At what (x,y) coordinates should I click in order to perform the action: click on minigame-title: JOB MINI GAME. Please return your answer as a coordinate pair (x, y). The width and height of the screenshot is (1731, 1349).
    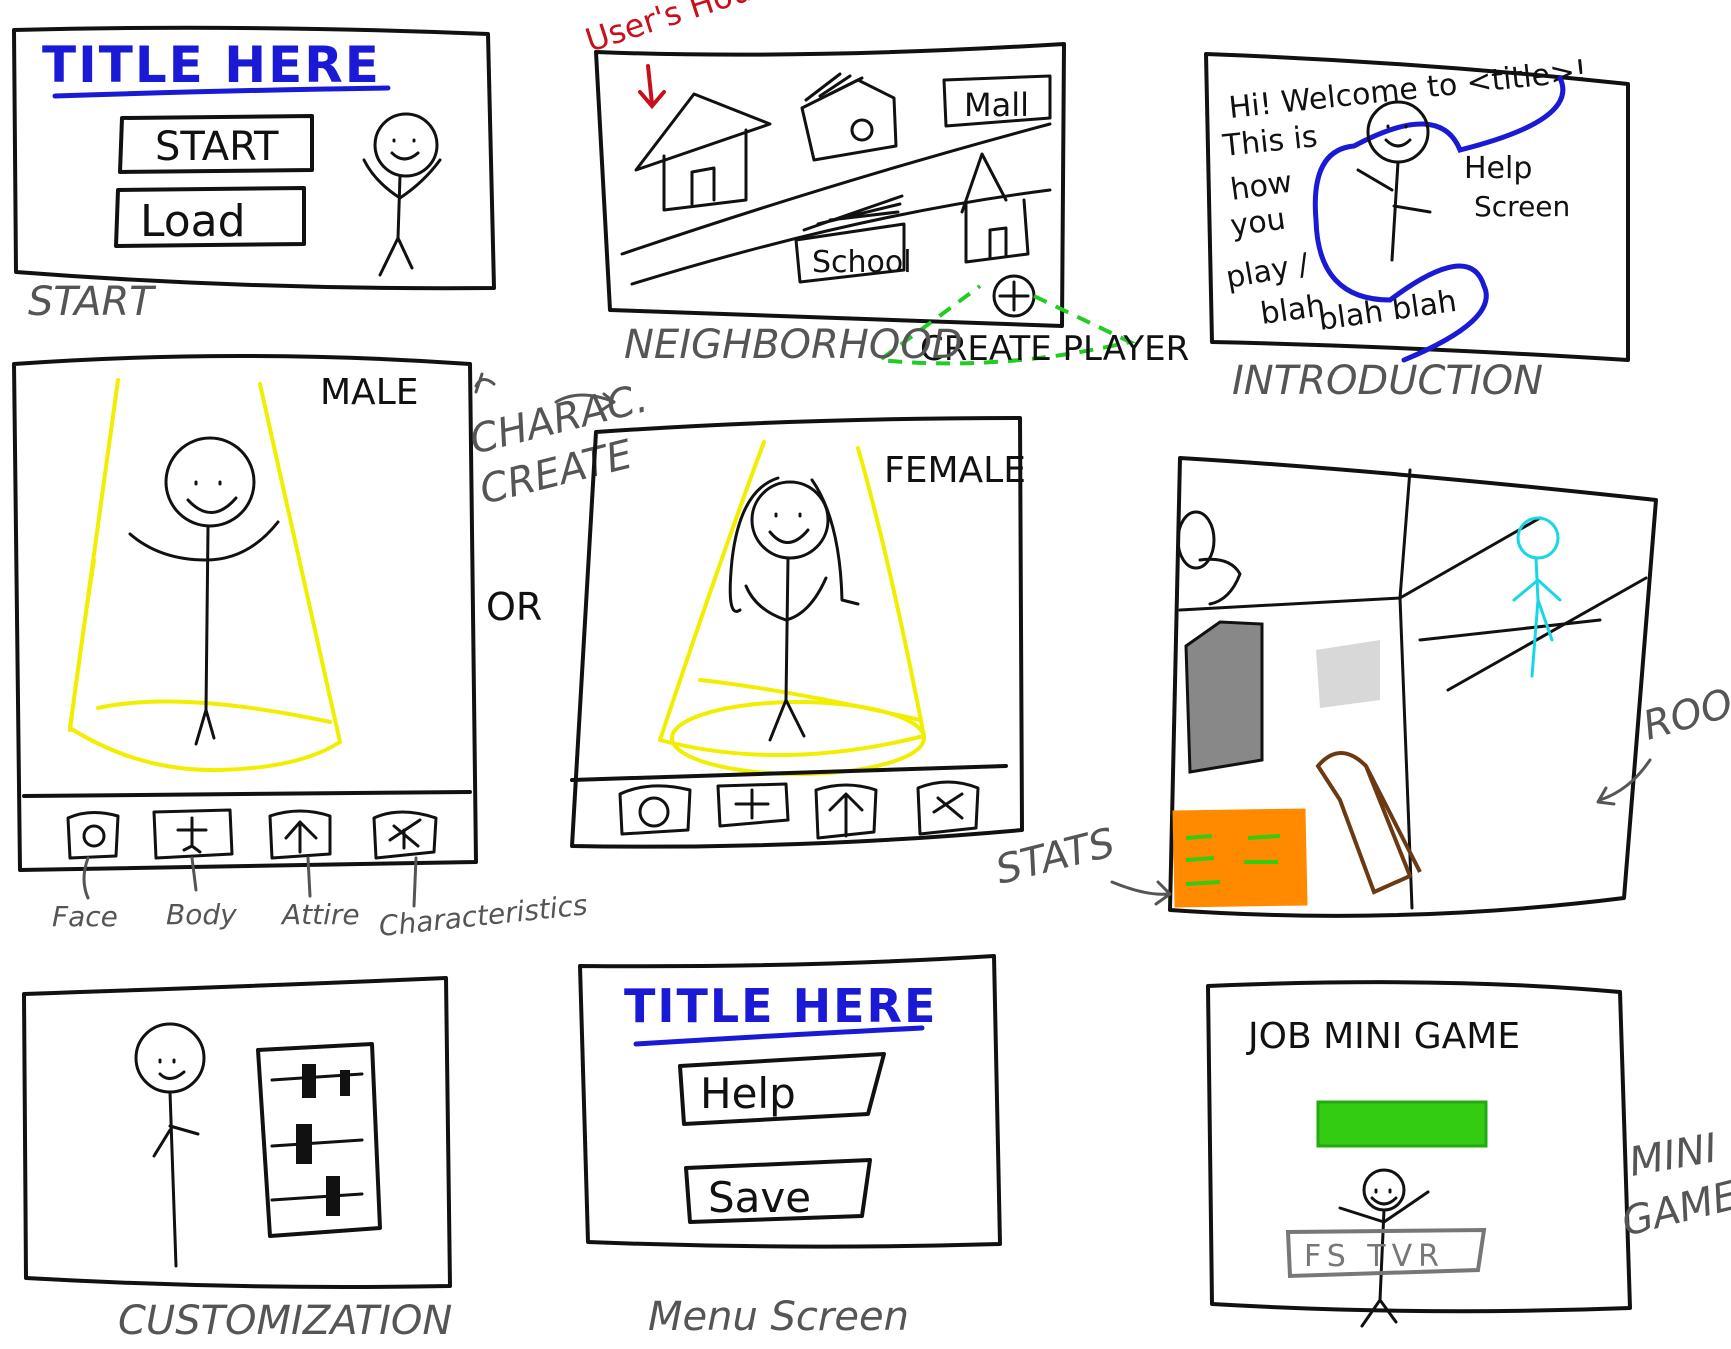
    Looking at the image, I should click on (1383, 1036).